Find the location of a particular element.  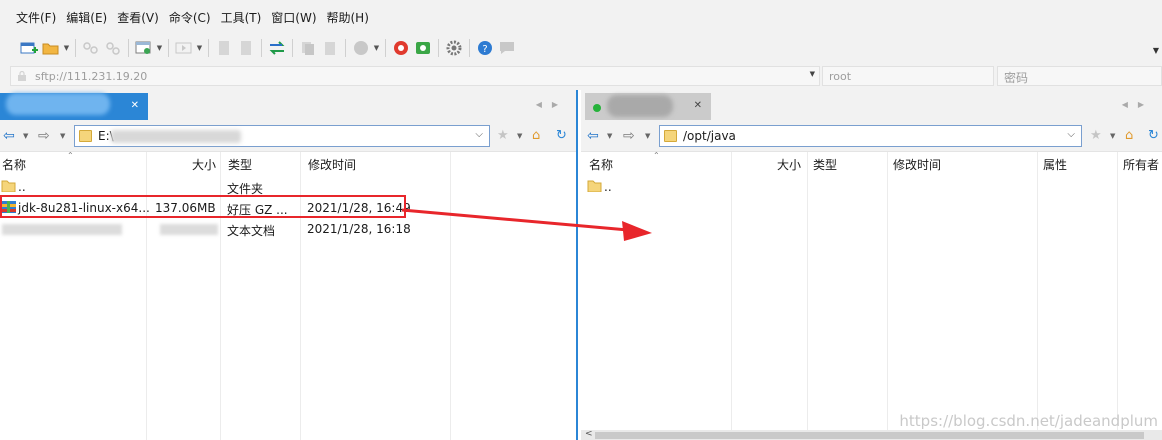

horizontal-scrollbar: < is located at coordinates (871, 434).